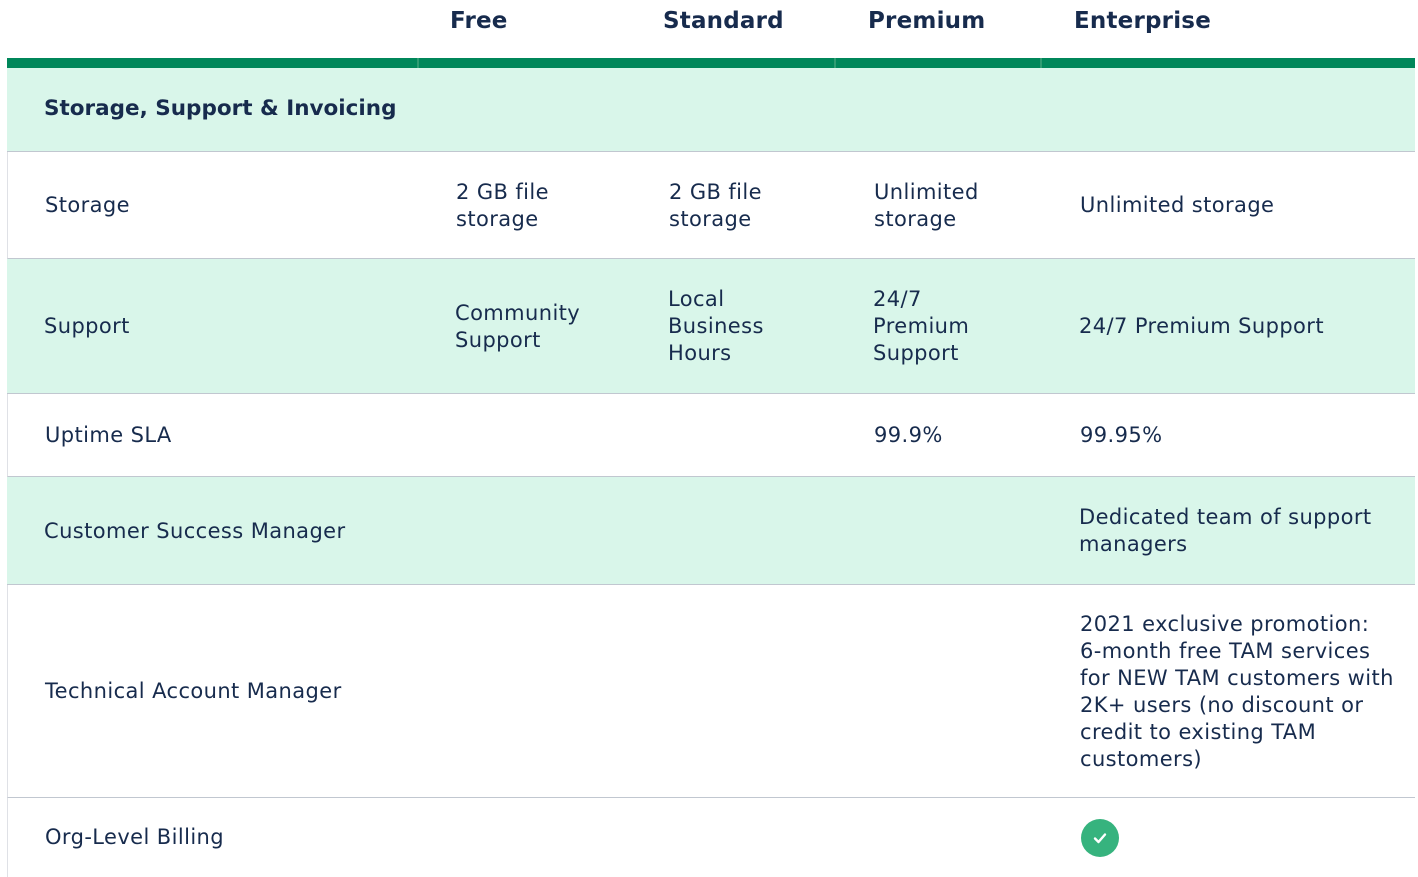 The width and height of the screenshot is (1418, 877). I want to click on row-label: Support, so click(87, 326).